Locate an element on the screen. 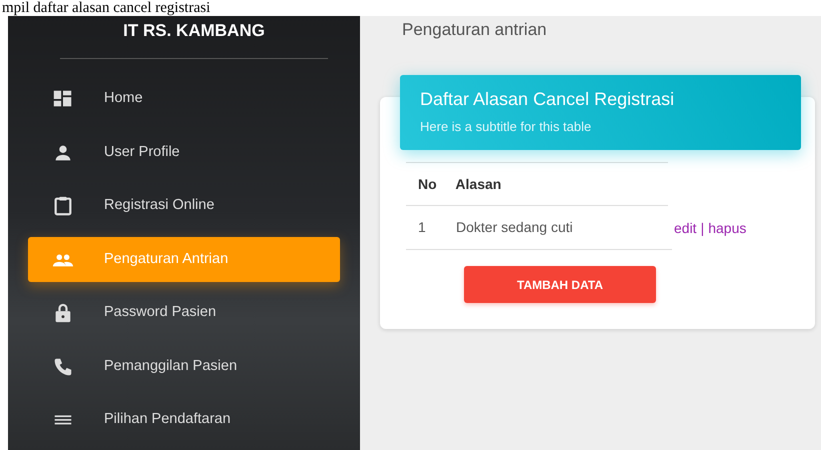 The width and height of the screenshot is (821, 450). sidebar-item: User Profile is located at coordinates (184, 152).